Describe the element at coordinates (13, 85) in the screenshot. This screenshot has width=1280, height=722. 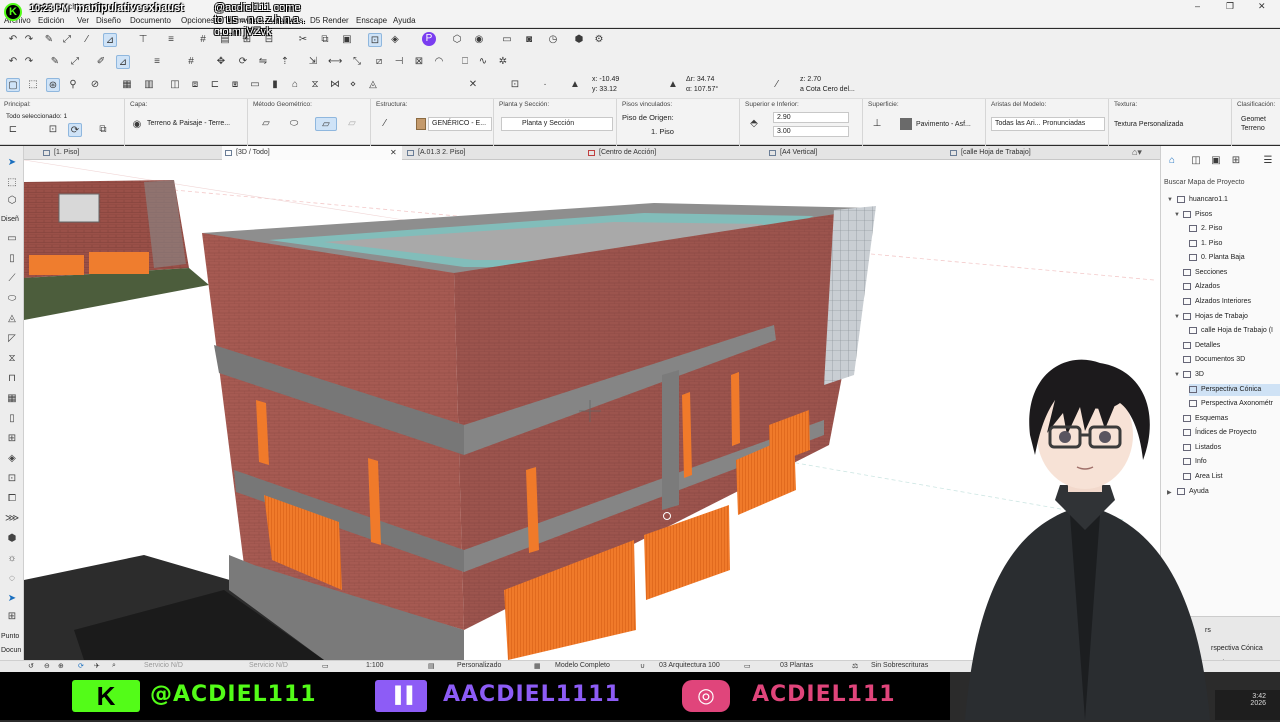
I see `arrow-select-icon: ▢` at that location.